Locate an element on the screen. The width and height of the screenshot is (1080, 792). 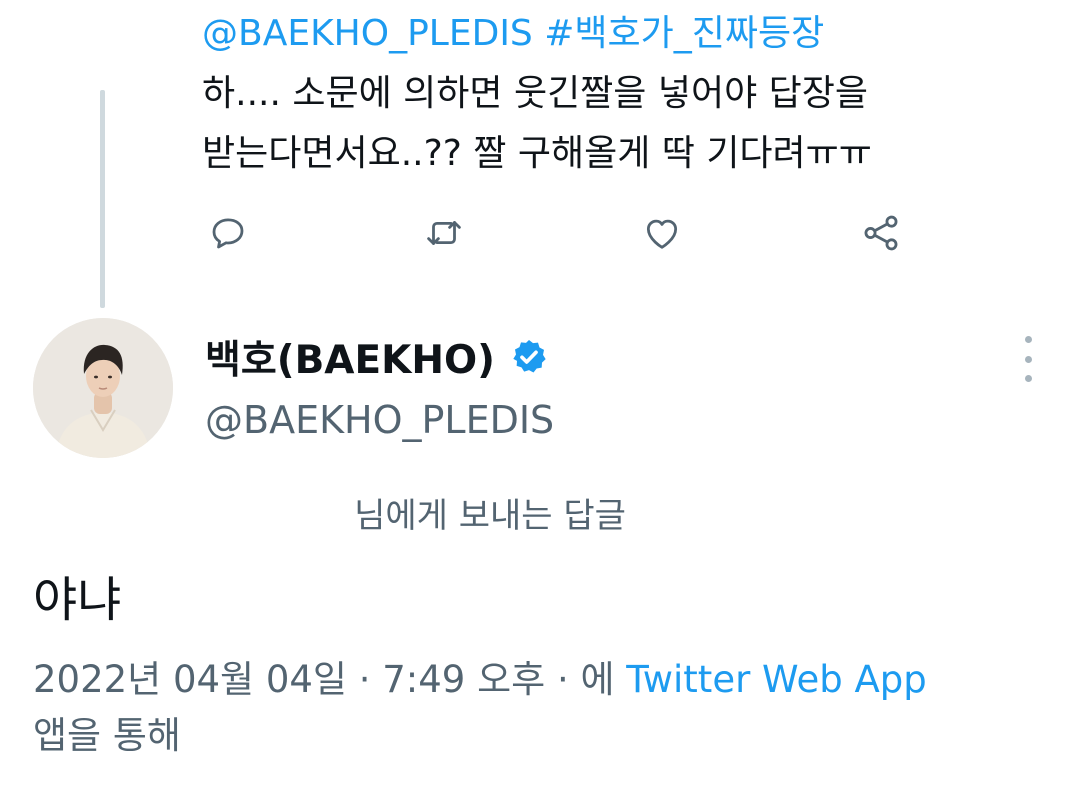
reply-icon is located at coordinates (228, 233).